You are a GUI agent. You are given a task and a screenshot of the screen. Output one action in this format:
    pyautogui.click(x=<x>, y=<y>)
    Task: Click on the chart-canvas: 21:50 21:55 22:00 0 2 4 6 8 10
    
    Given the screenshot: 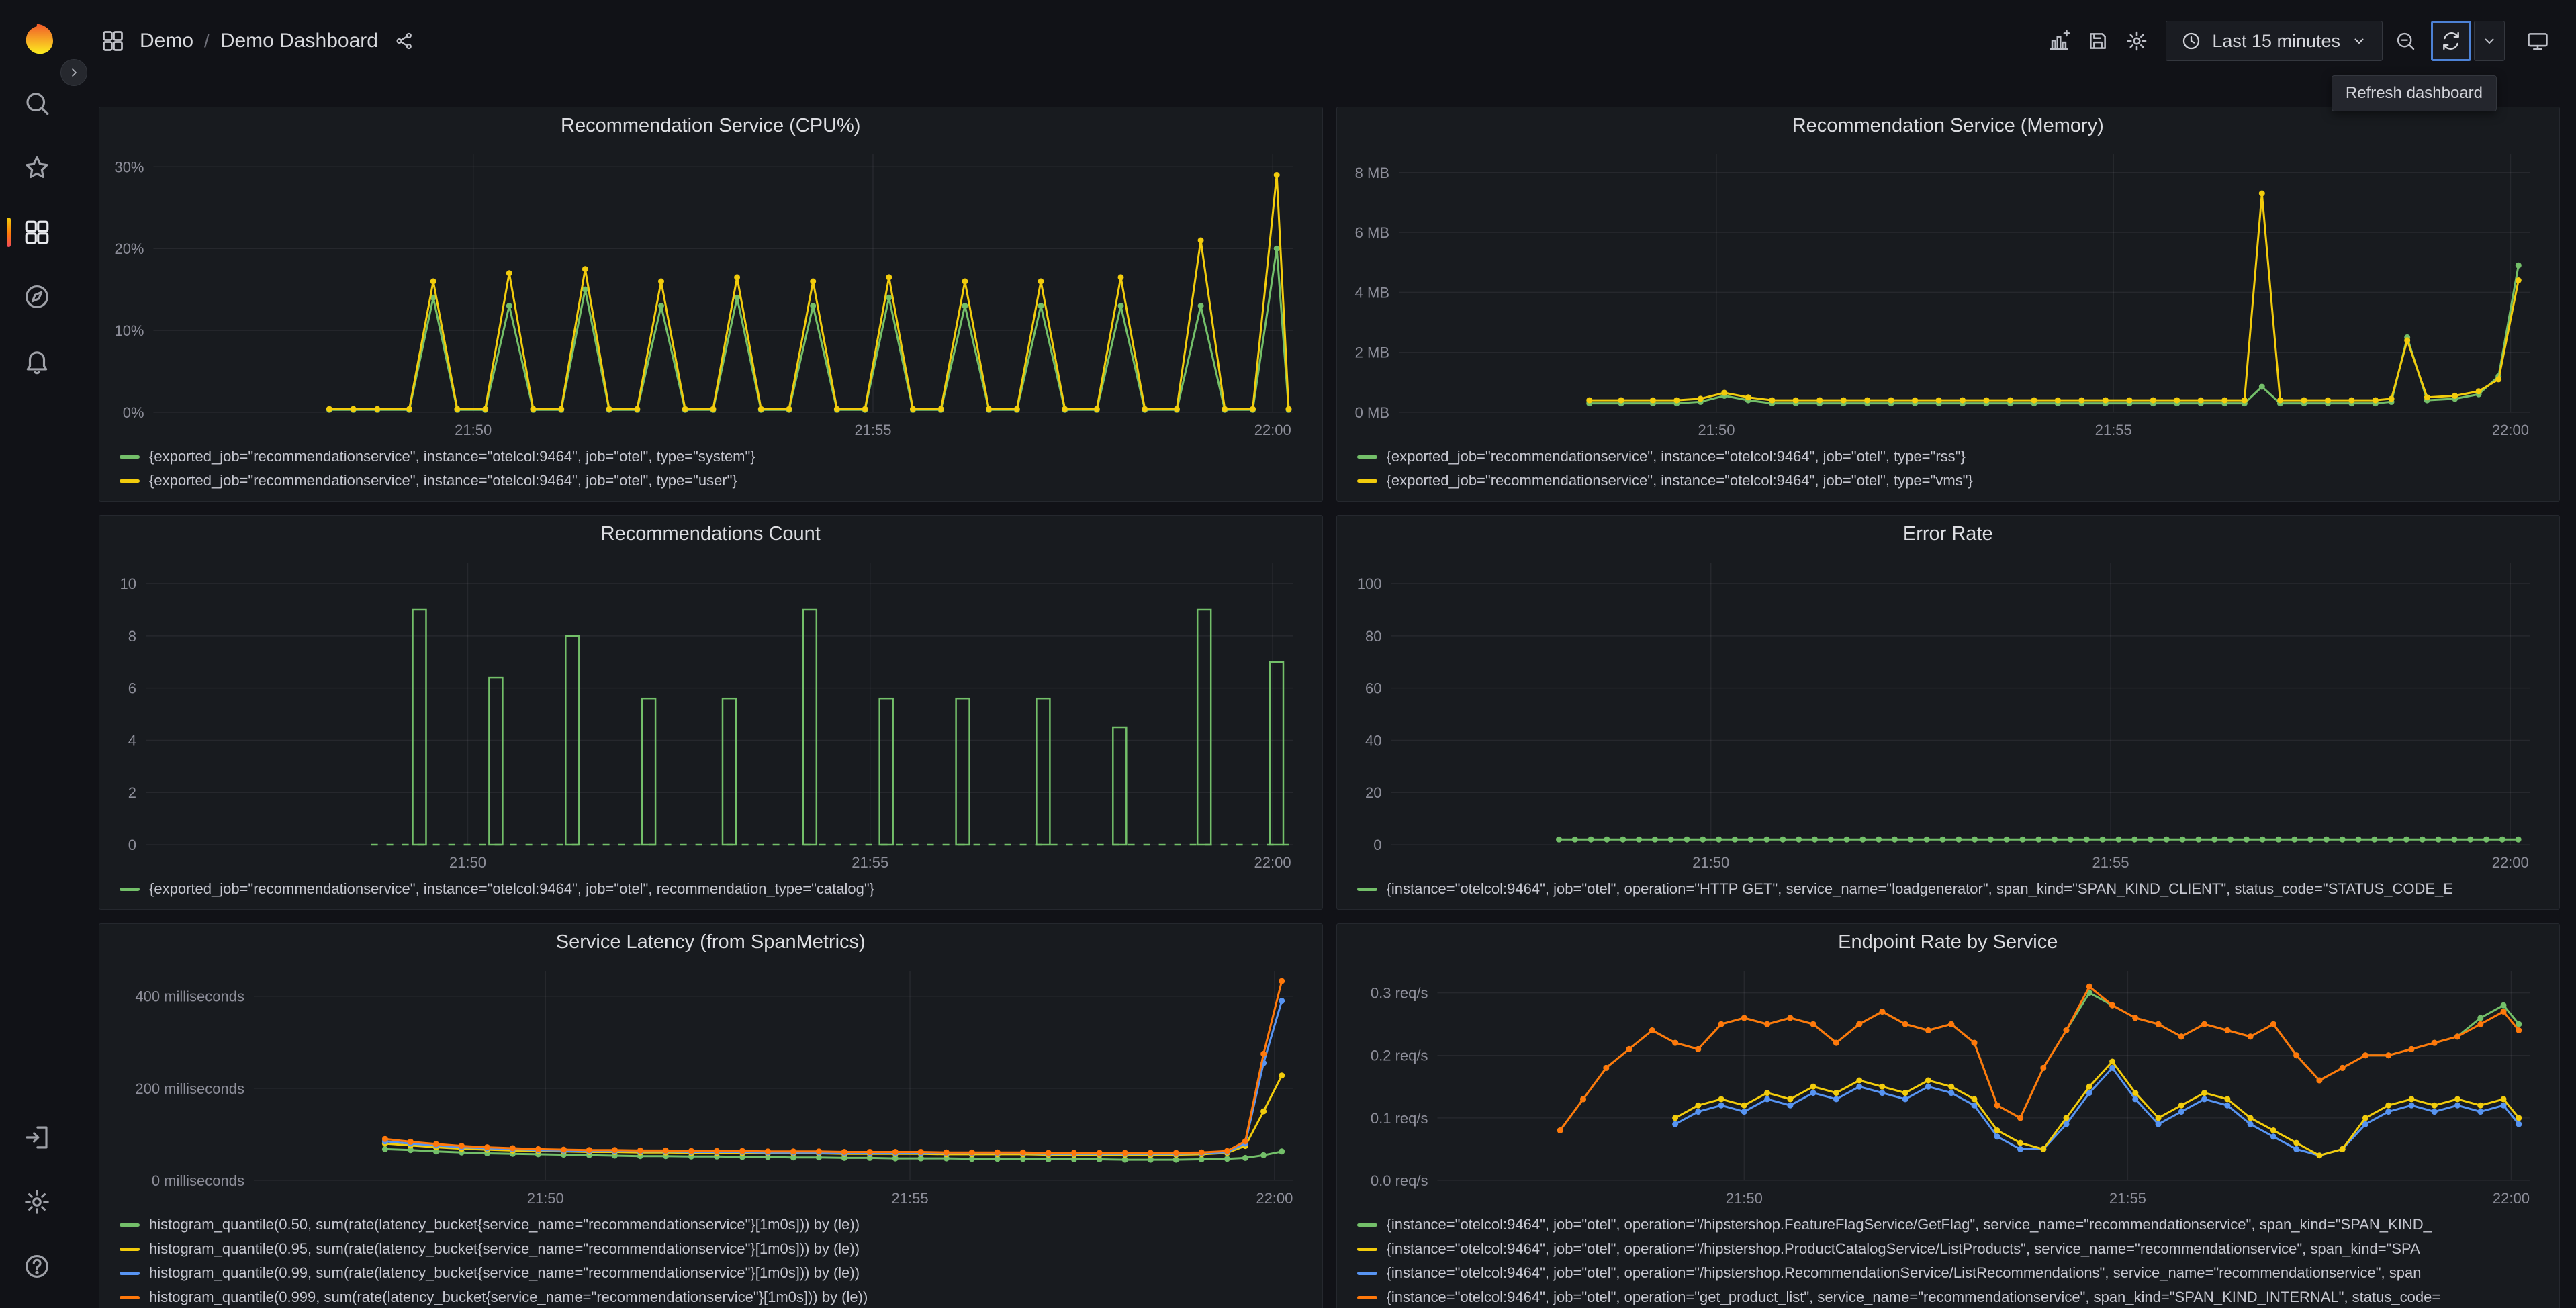 What is the action you would take?
    pyautogui.click(x=710, y=714)
    